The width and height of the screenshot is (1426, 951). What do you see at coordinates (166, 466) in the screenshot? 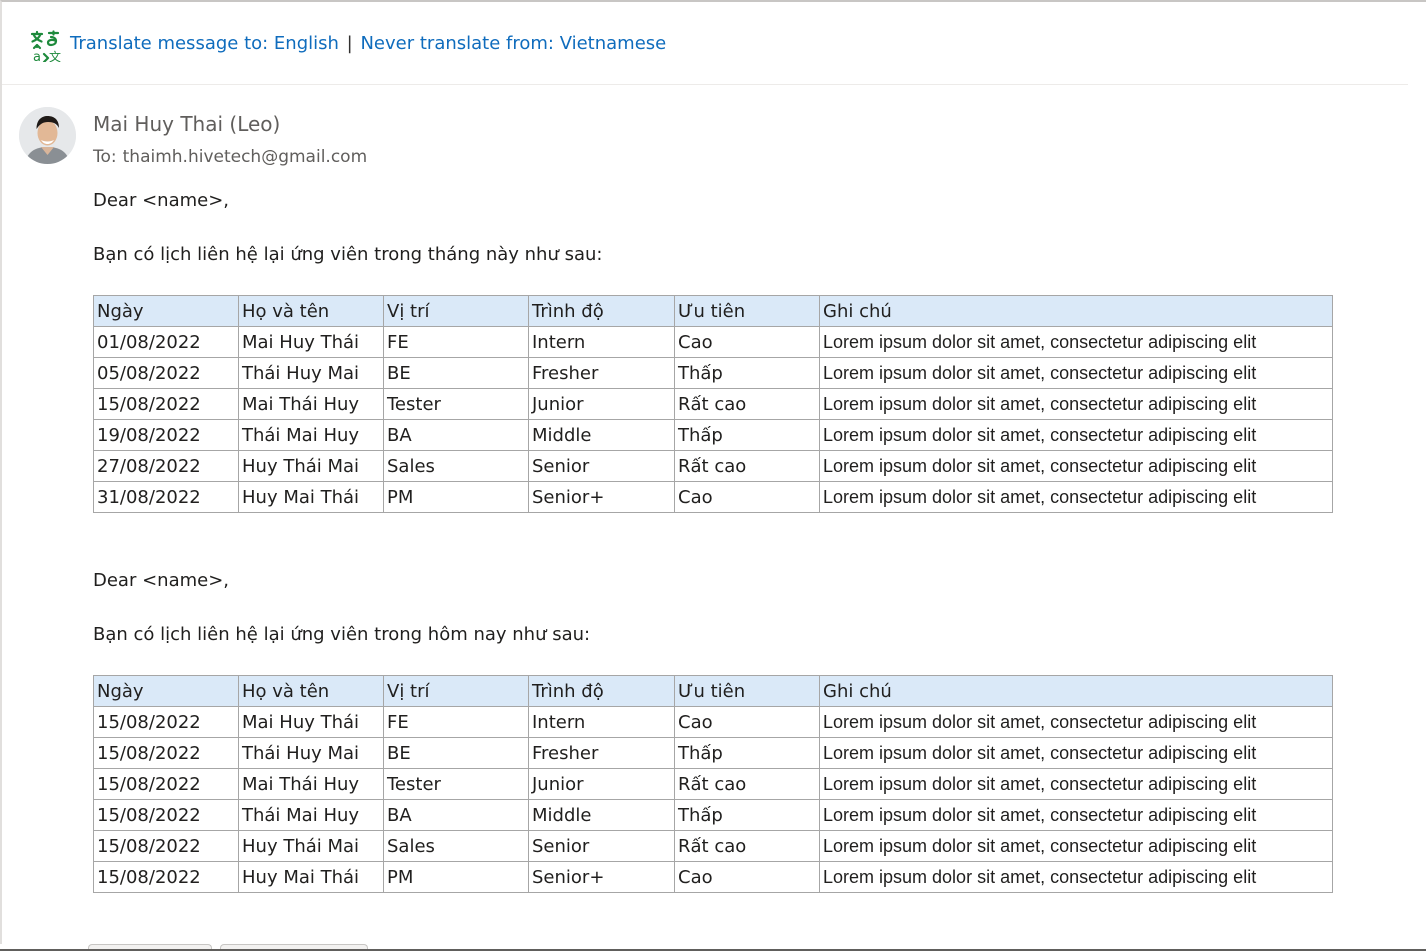
I see `table-cell: 27/08/2022` at bounding box center [166, 466].